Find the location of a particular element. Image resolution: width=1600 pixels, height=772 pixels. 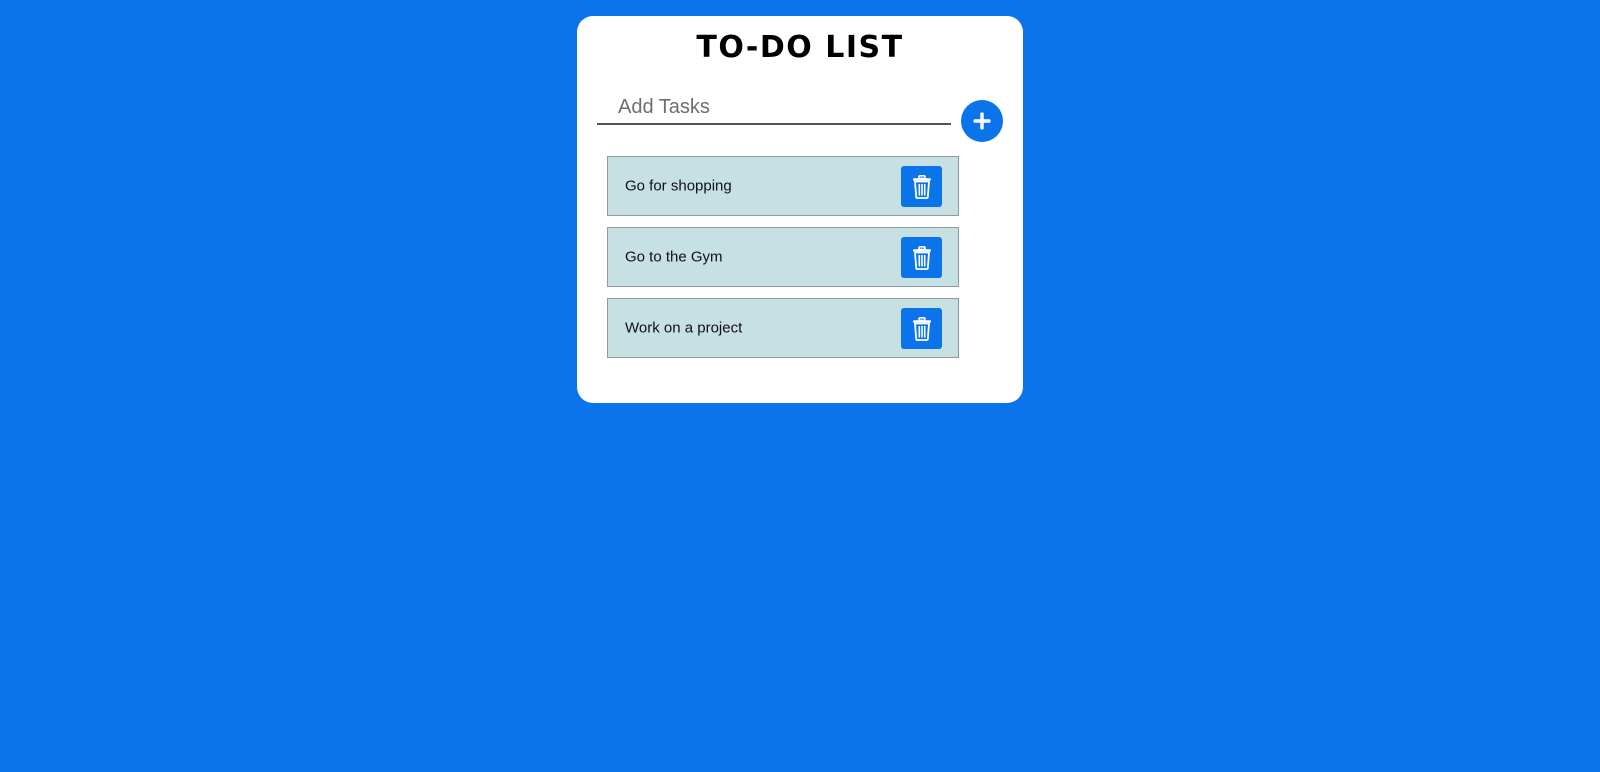

task-item: Work on a project is located at coordinates (783, 328).